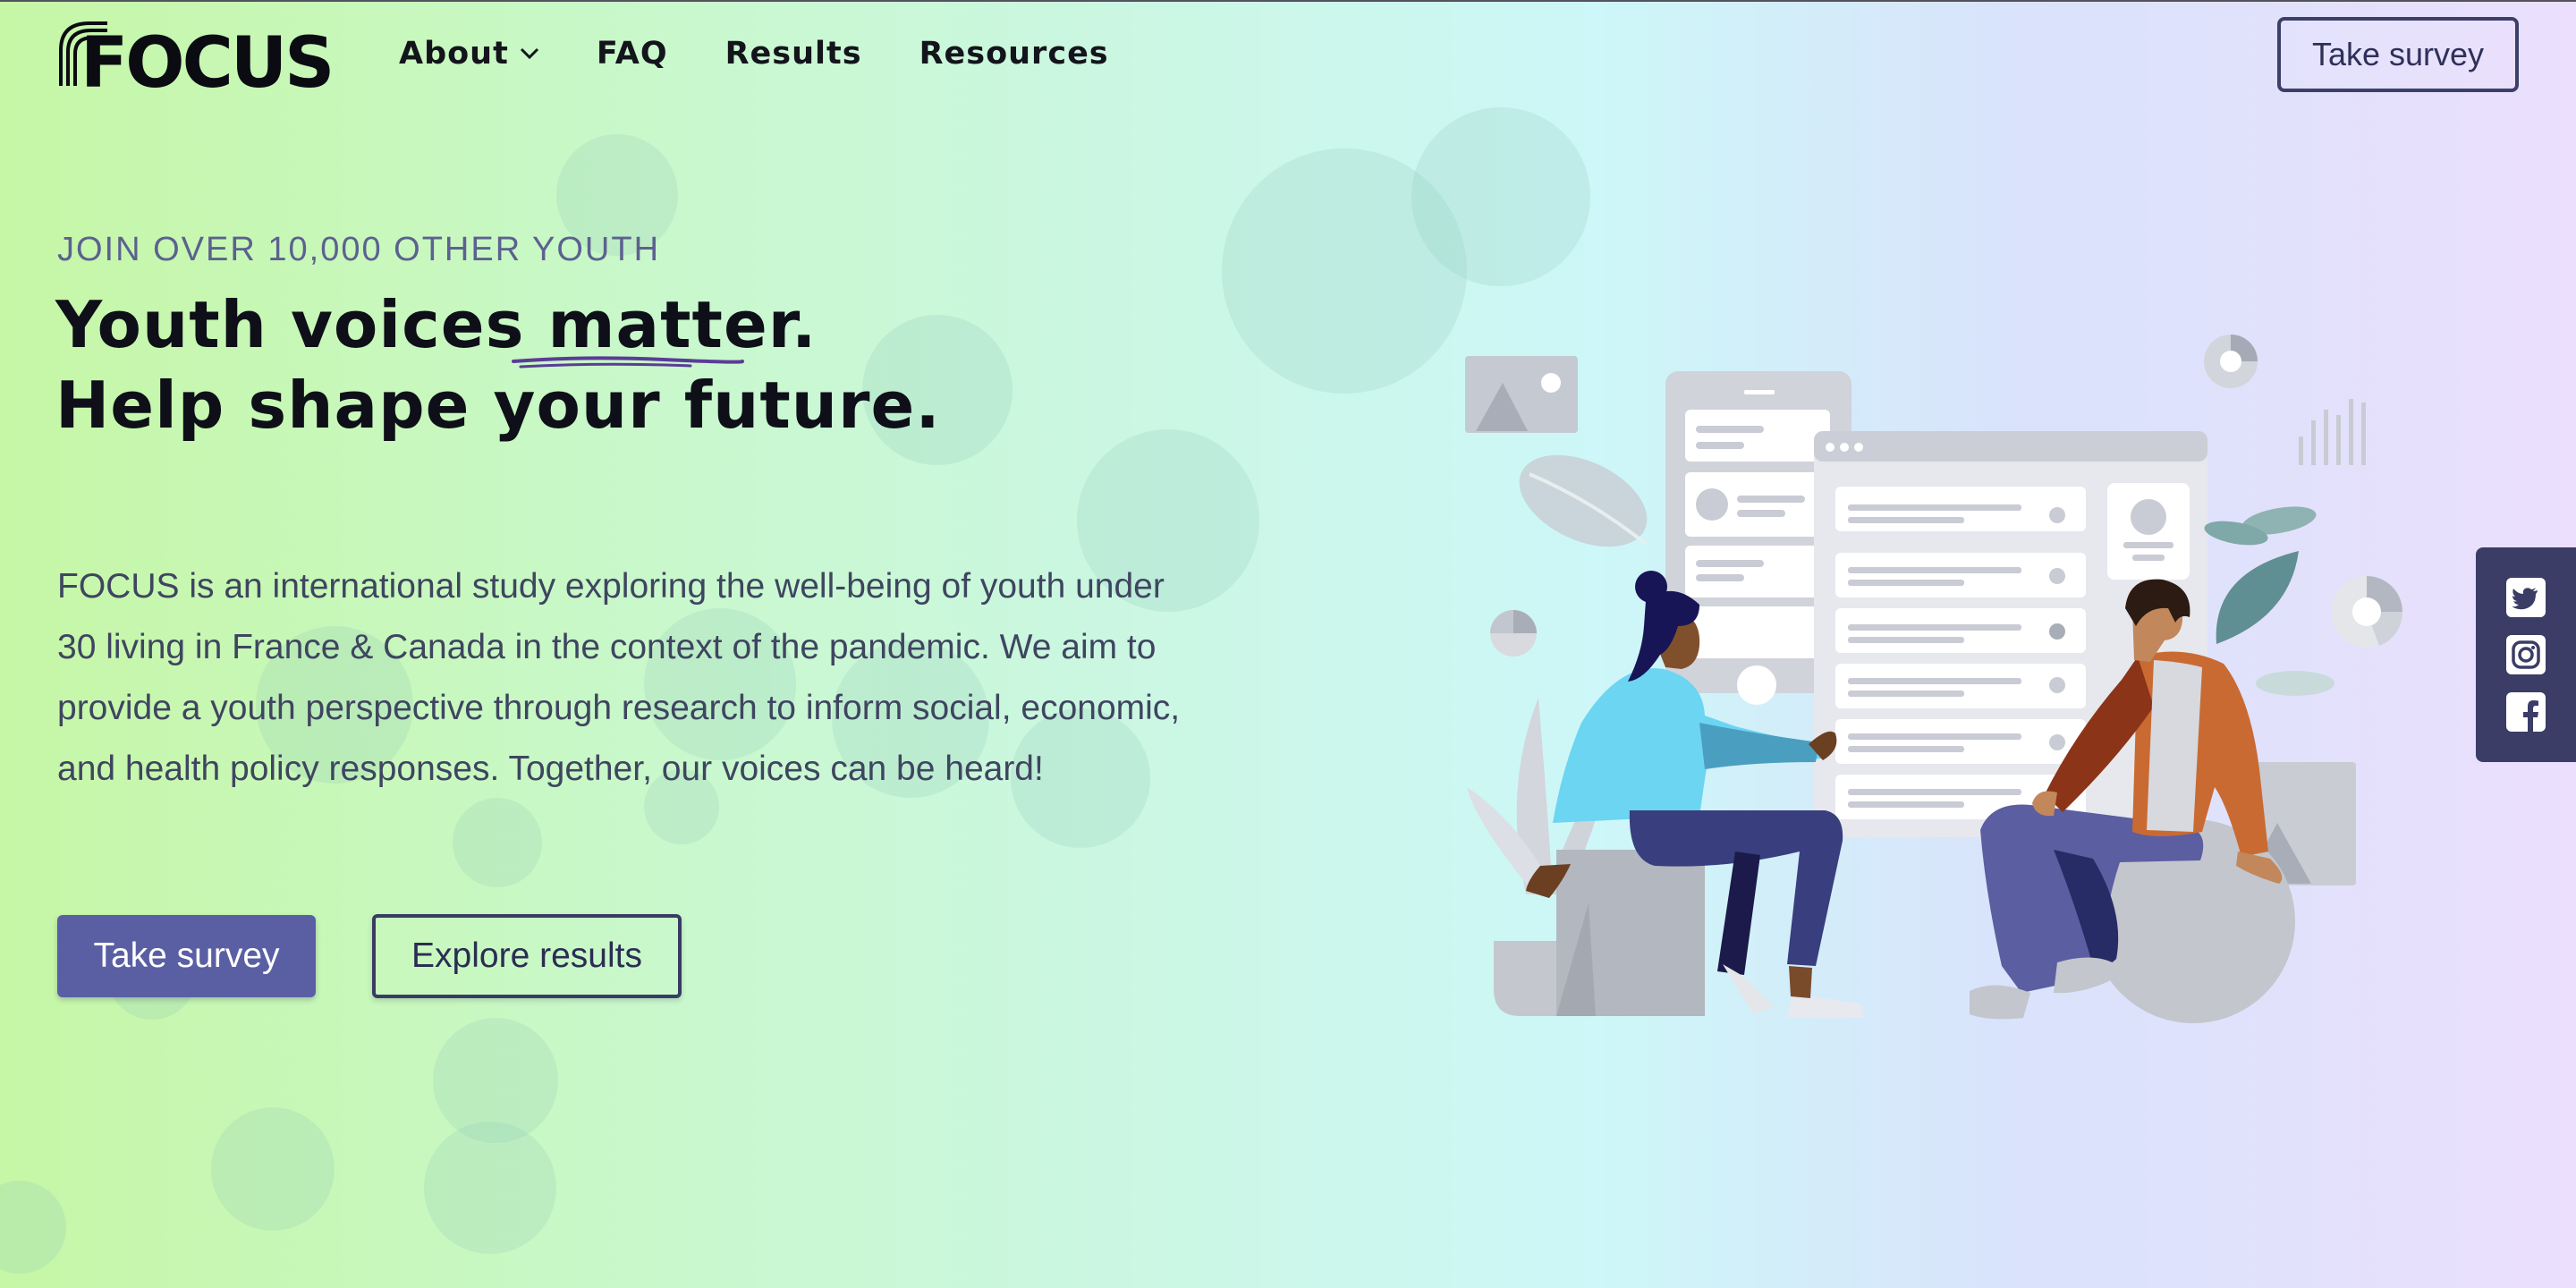  Describe the element at coordinates (805, 324) in the screenshot. I see `headline-period: .` at that location.